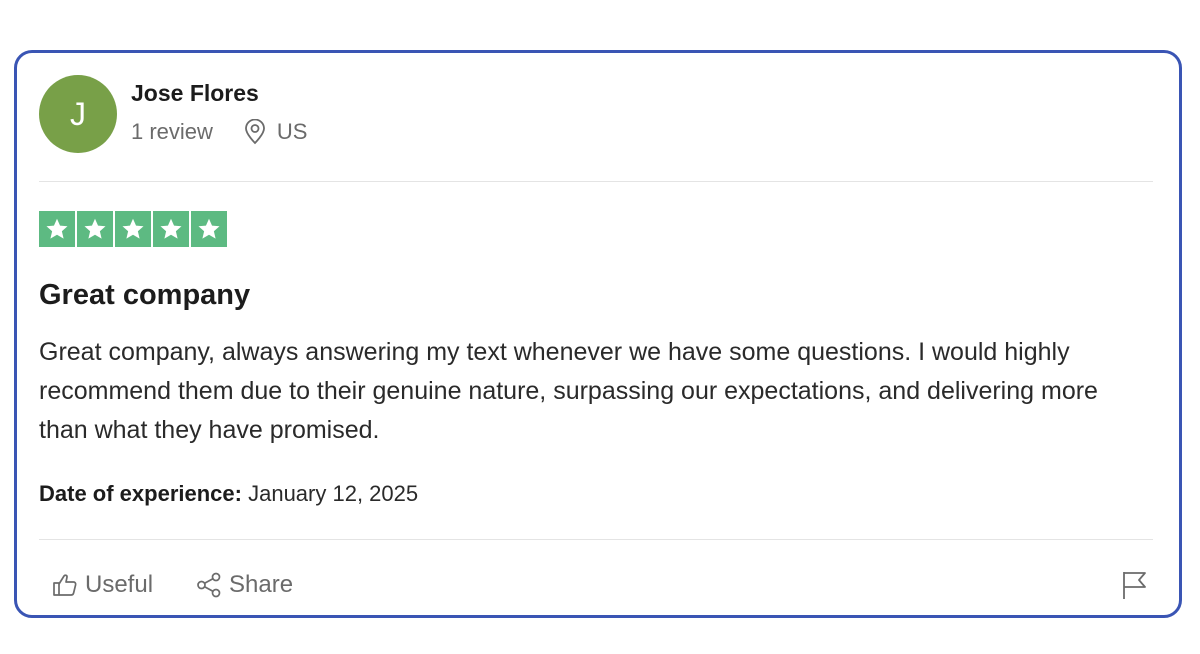  Describe the element at coordinates (140, 493) in the screenshot. I see `experience-label: Date of experience:` at that location.